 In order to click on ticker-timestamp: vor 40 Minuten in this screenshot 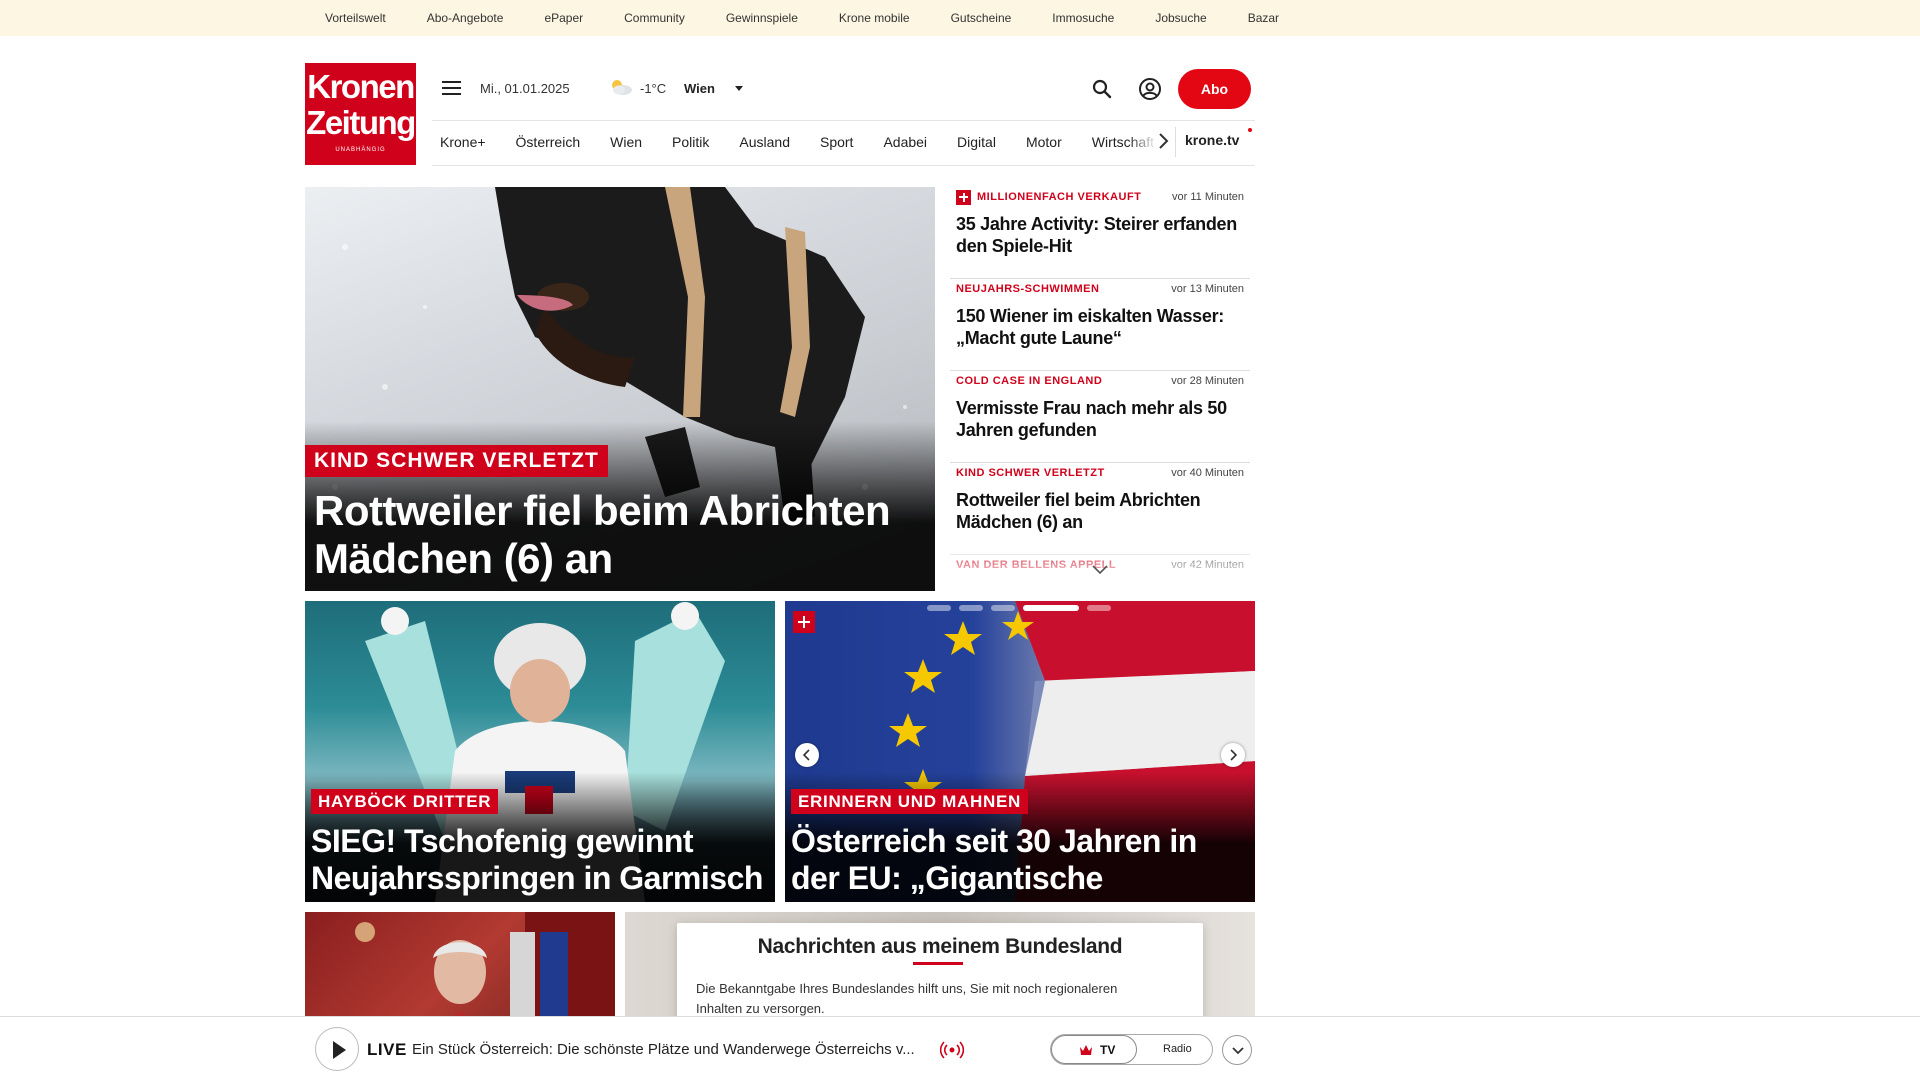, I will do `click(1207, 473)`.